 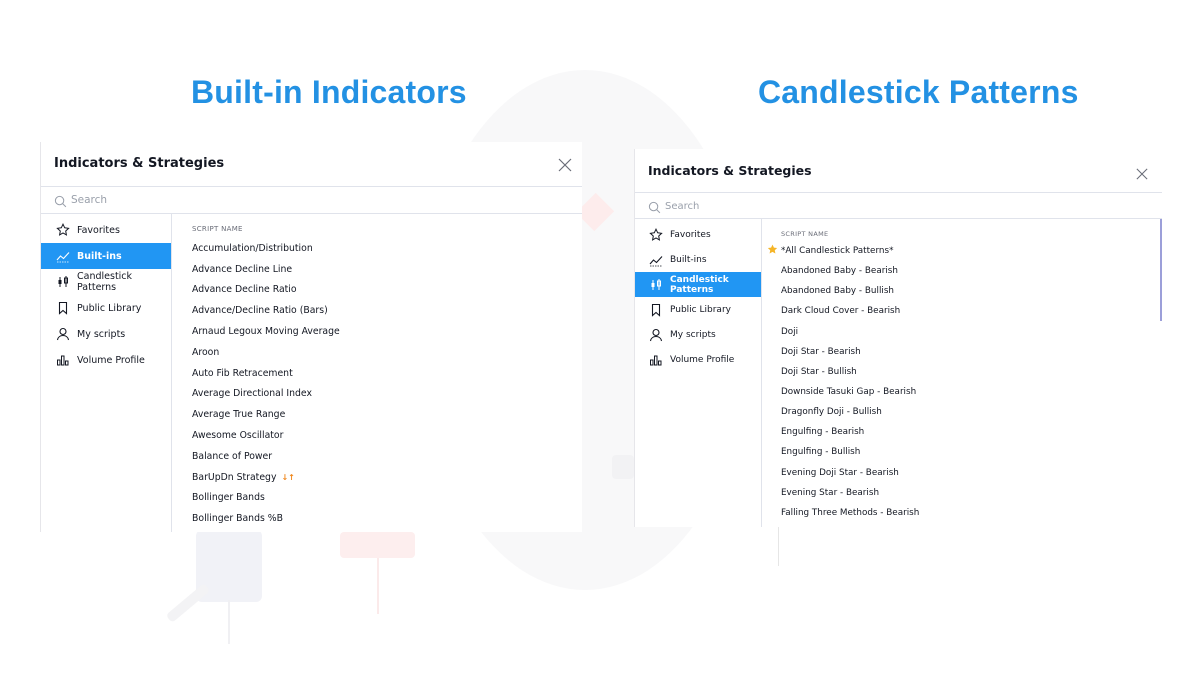 What do you see at coordinates (266, 332) in the screenshot?
I see `script-name: Arnaud Legoux Moving Average` at bounding box center [266, 332].